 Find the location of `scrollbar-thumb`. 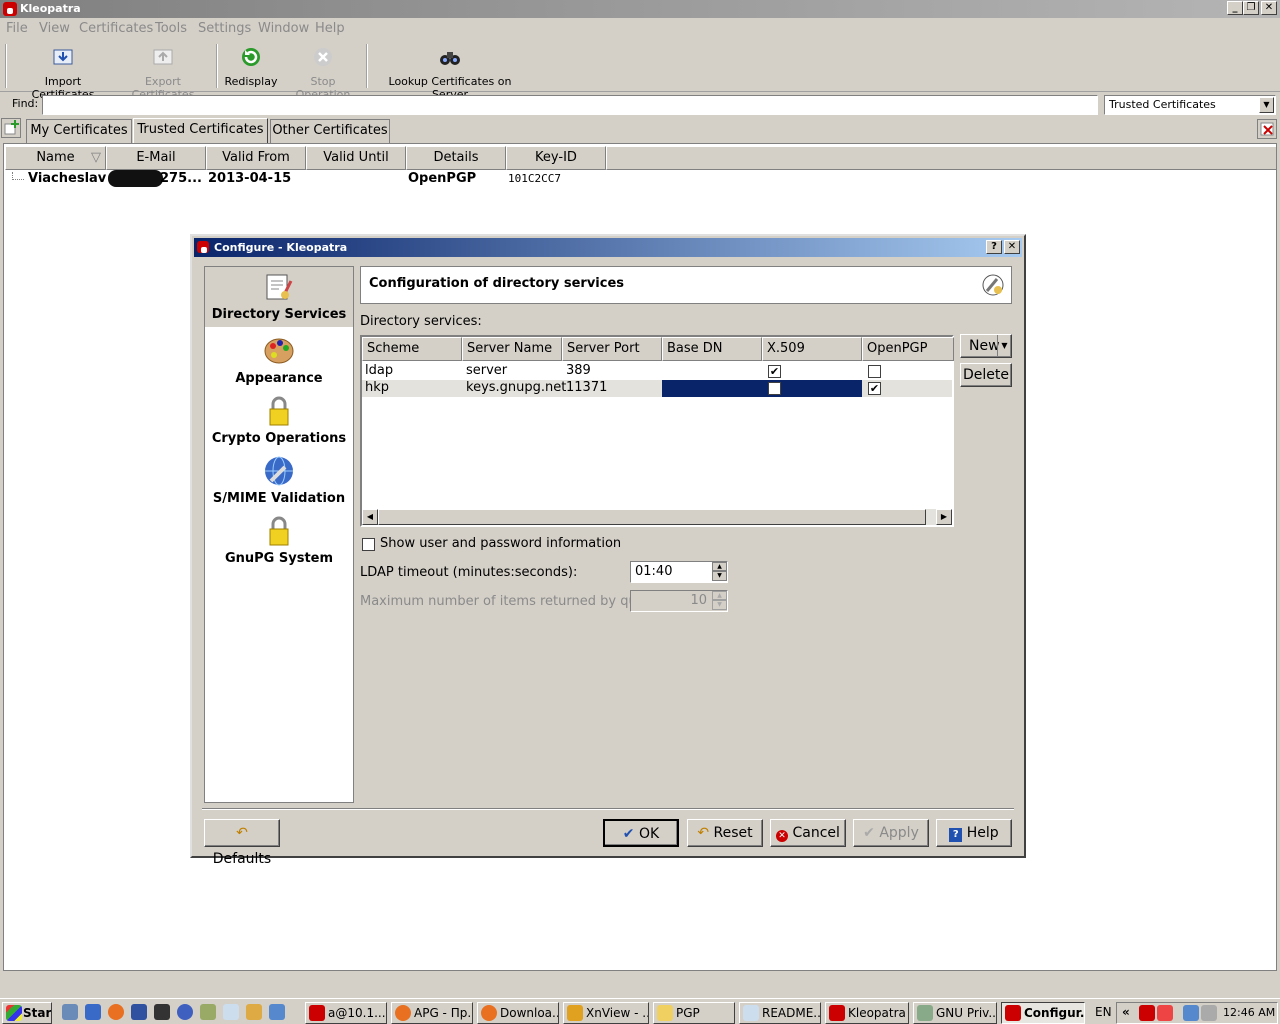

scrollbar-thumb is located at coordinates (652, 517).